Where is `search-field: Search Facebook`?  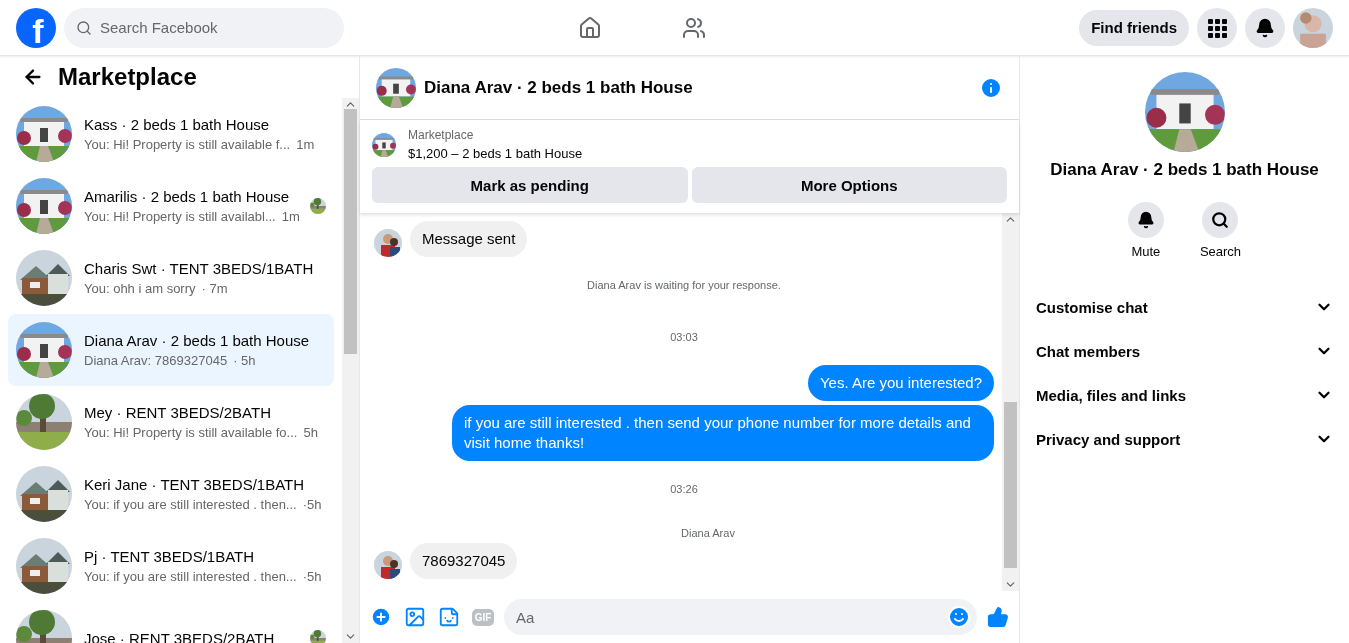 search-field: Search Facebook is located at coordinates (204, 27).